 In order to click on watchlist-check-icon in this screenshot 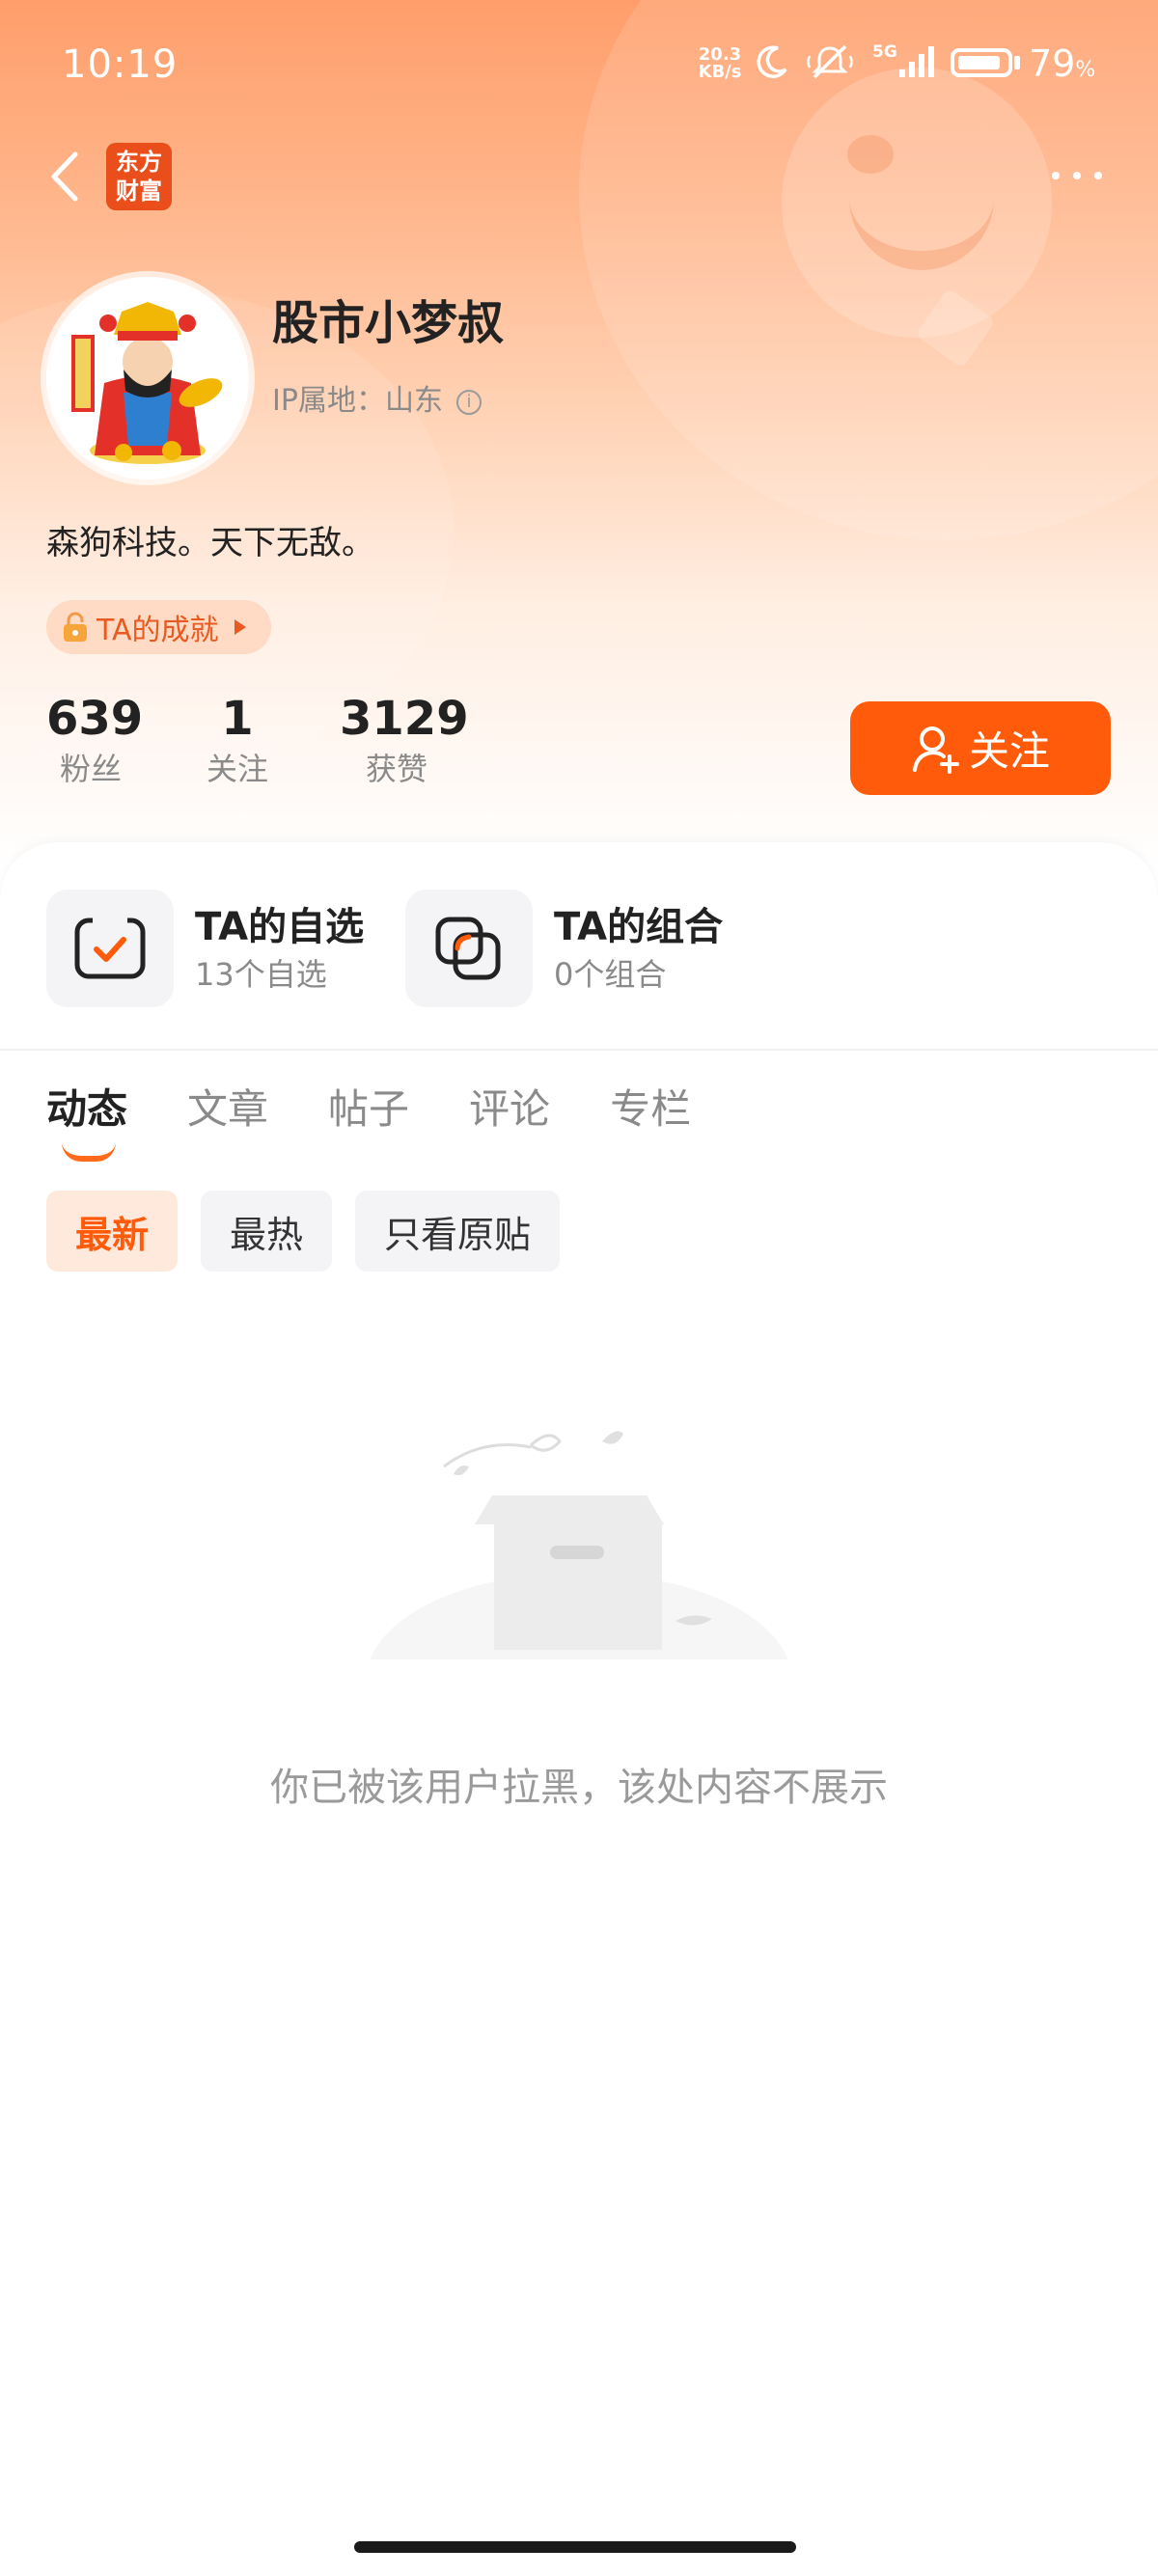, I will do `click(110, 947)`.